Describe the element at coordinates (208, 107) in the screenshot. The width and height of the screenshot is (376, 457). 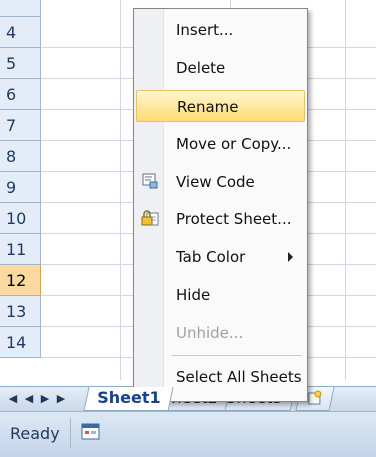
I see `menu-item-label: Rename` at that location.